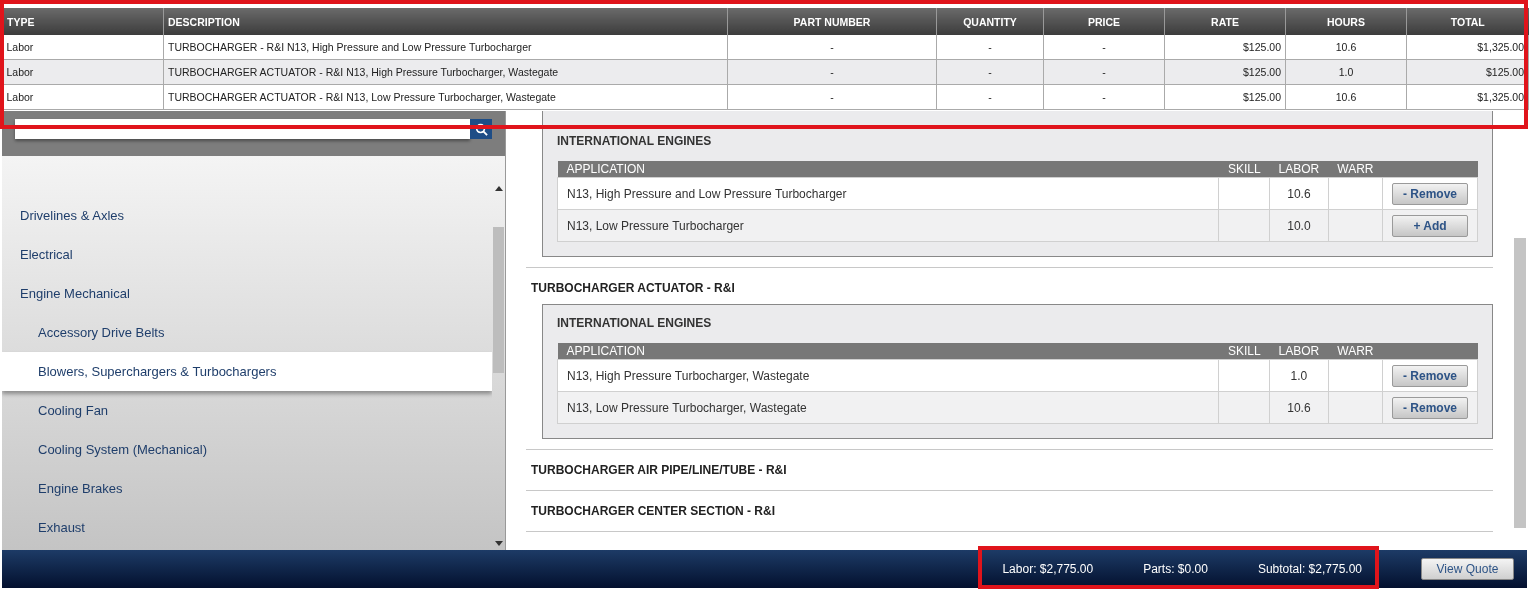  What do you see at coordinates (247, 215) in the screenshot?
I see `category-item: Drivelines & Axles` at bounding box center [247, 215].